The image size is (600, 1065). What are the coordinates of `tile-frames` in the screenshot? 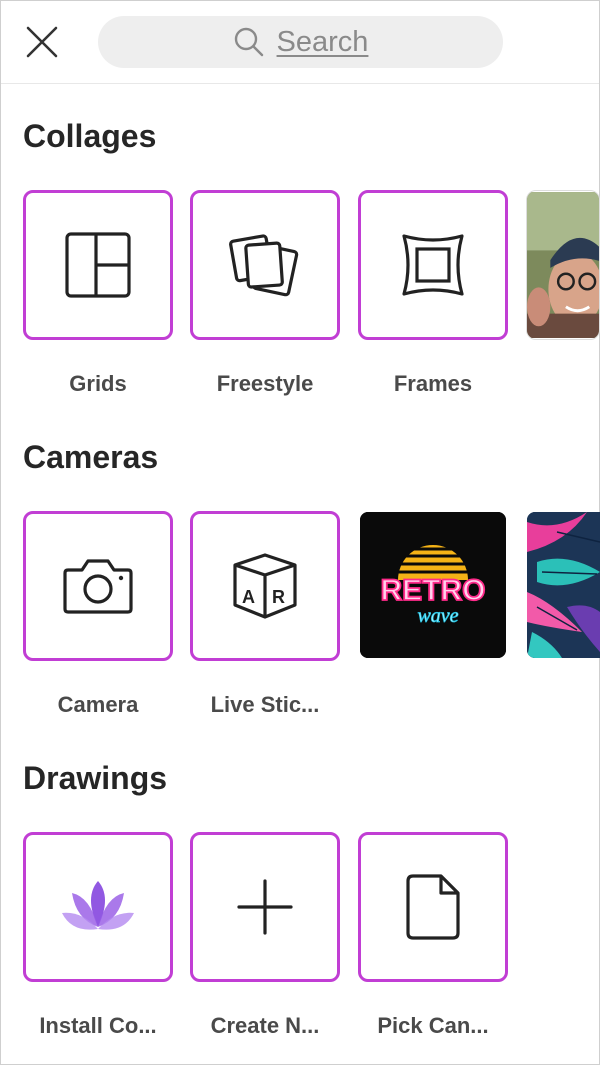 It's located at (433, 265).